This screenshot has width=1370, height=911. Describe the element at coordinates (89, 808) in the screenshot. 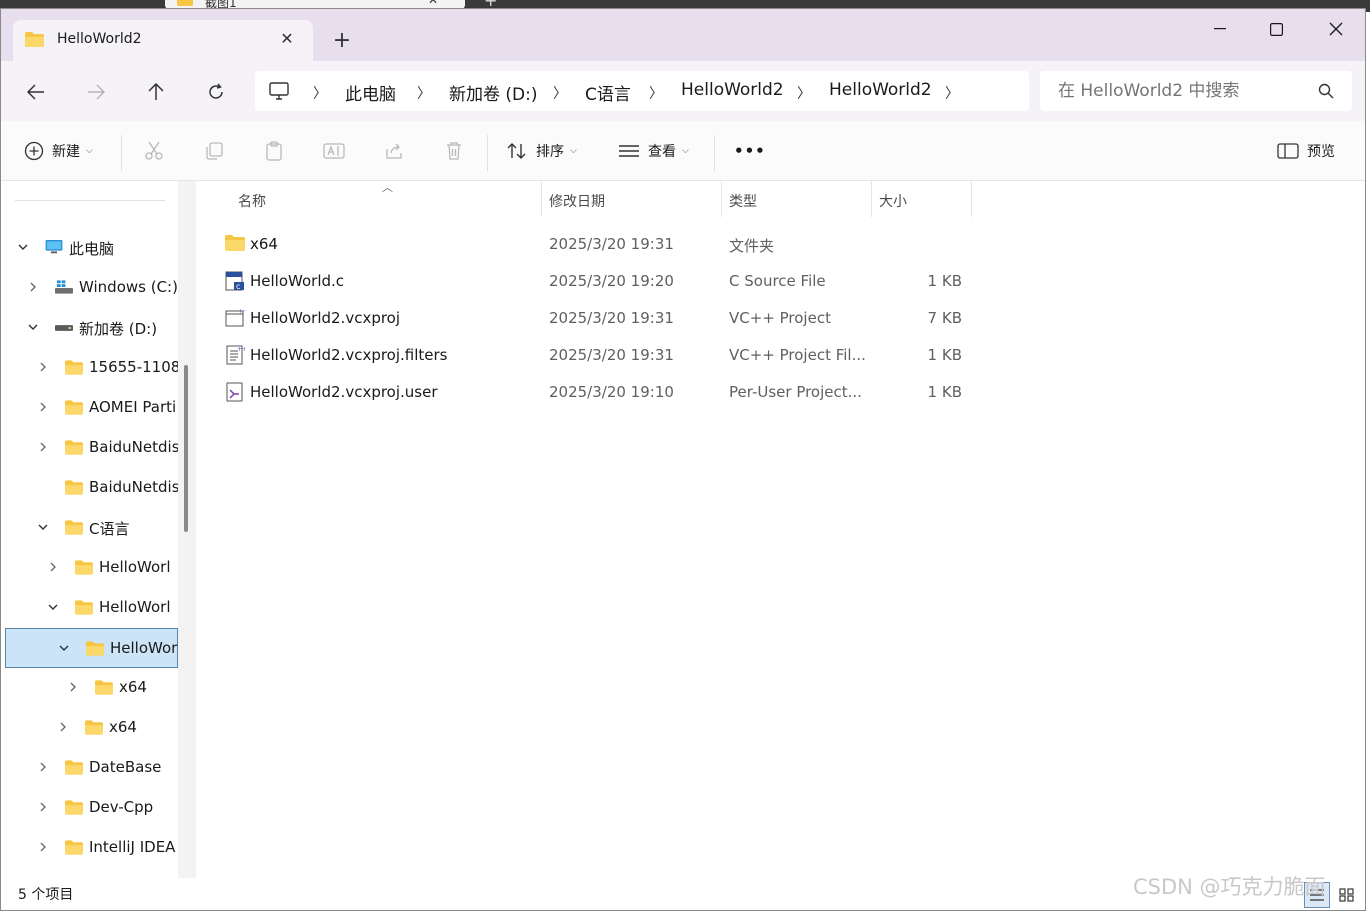

I see `sidebar-item: Dev-Cpp` at that location.